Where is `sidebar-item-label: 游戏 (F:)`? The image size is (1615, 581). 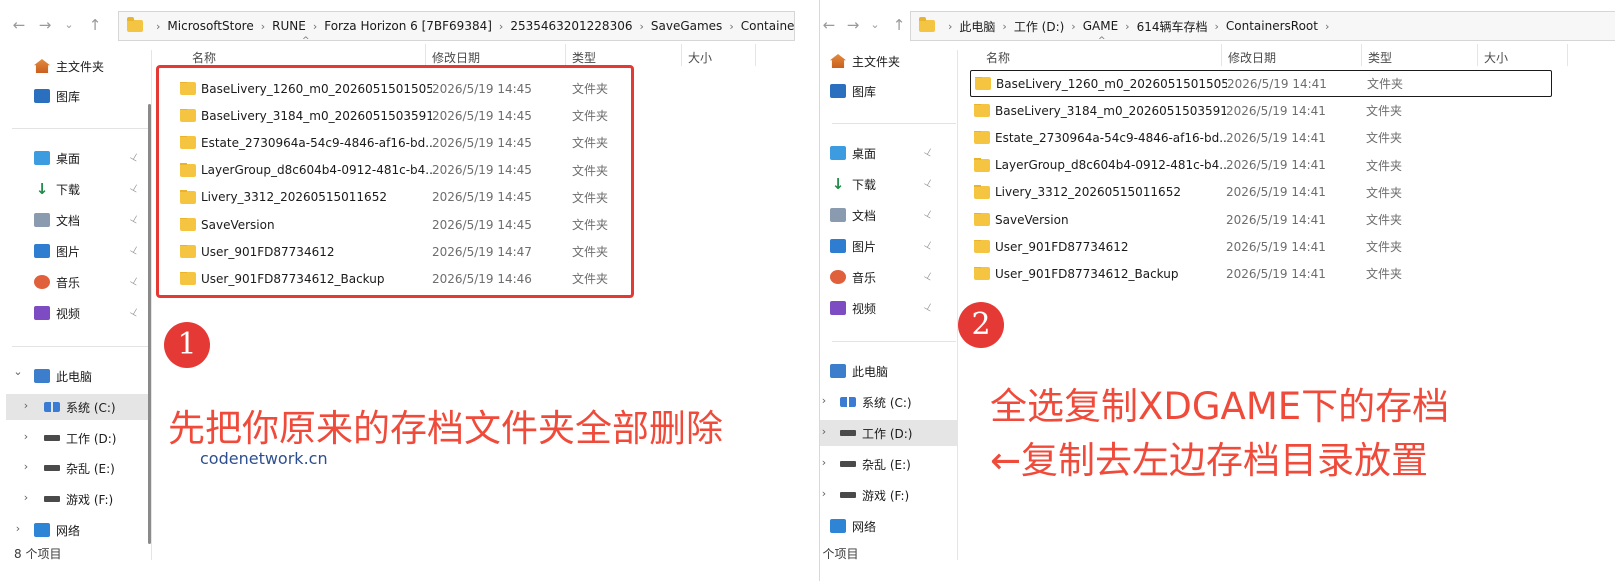
sidebar-item-label: 游戏 (F:) is located at coordinates (90, 499).